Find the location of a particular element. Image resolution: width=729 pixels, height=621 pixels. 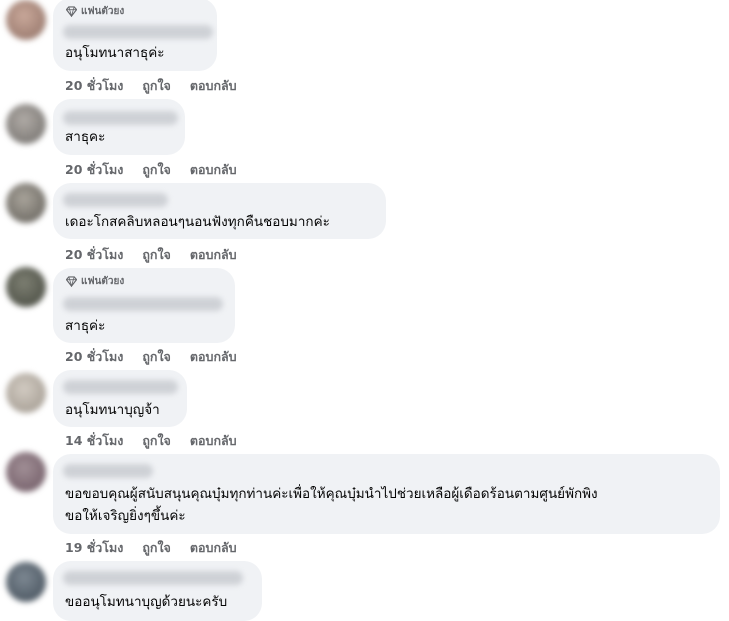

comment-text: สาธุค่ะ is located at coordinates (85, 326).